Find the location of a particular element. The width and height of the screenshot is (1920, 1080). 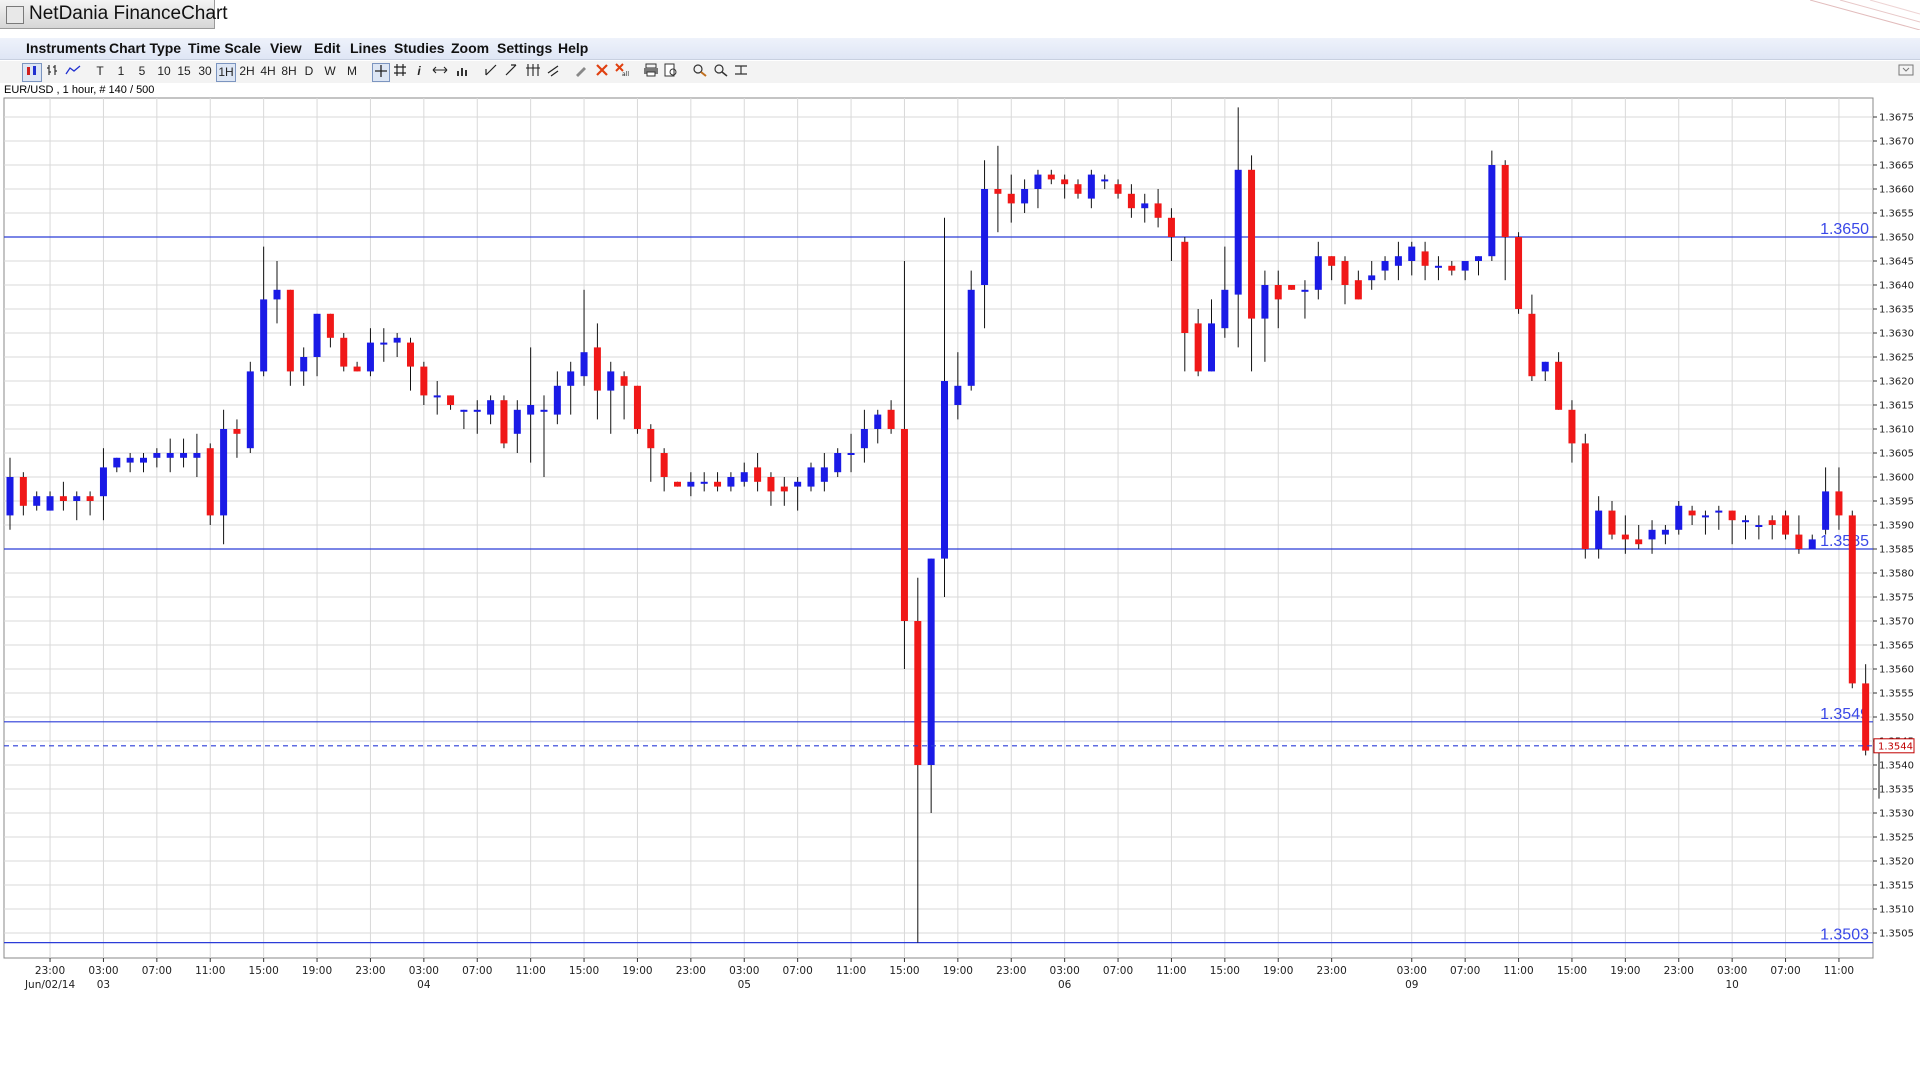

x-tick-time-label: 11:00 is located at coordinates (531, 971).